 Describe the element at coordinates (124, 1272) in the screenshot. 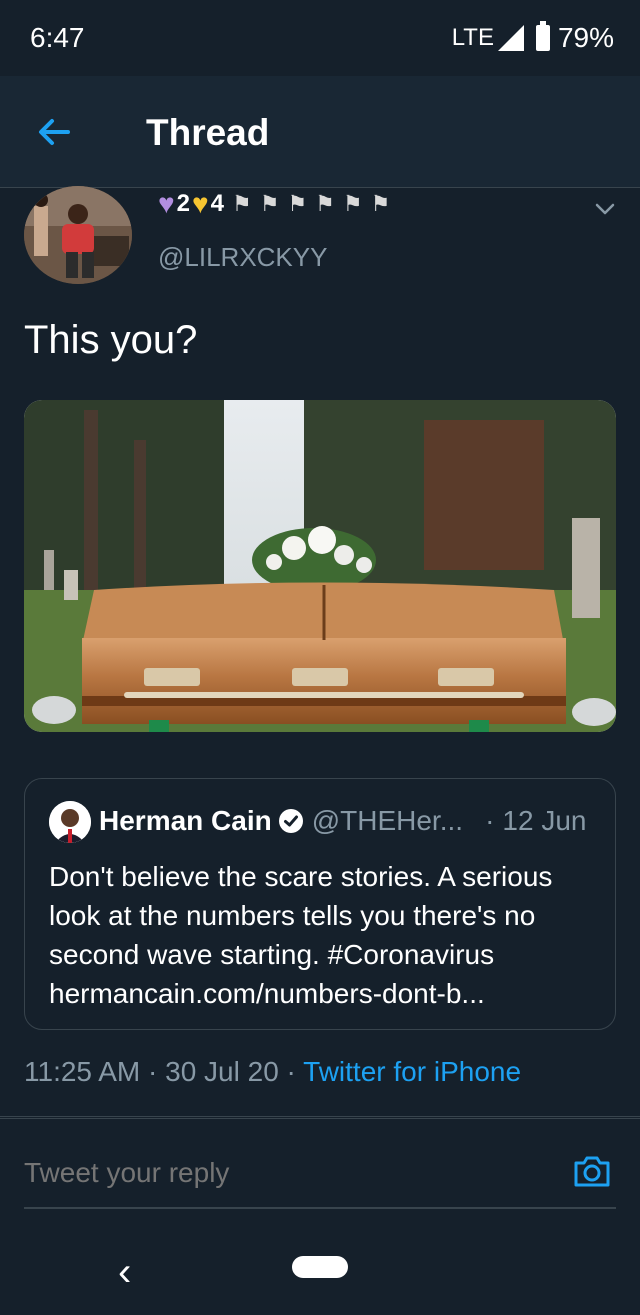

I see `nav-back-icon: ‹` at that location.